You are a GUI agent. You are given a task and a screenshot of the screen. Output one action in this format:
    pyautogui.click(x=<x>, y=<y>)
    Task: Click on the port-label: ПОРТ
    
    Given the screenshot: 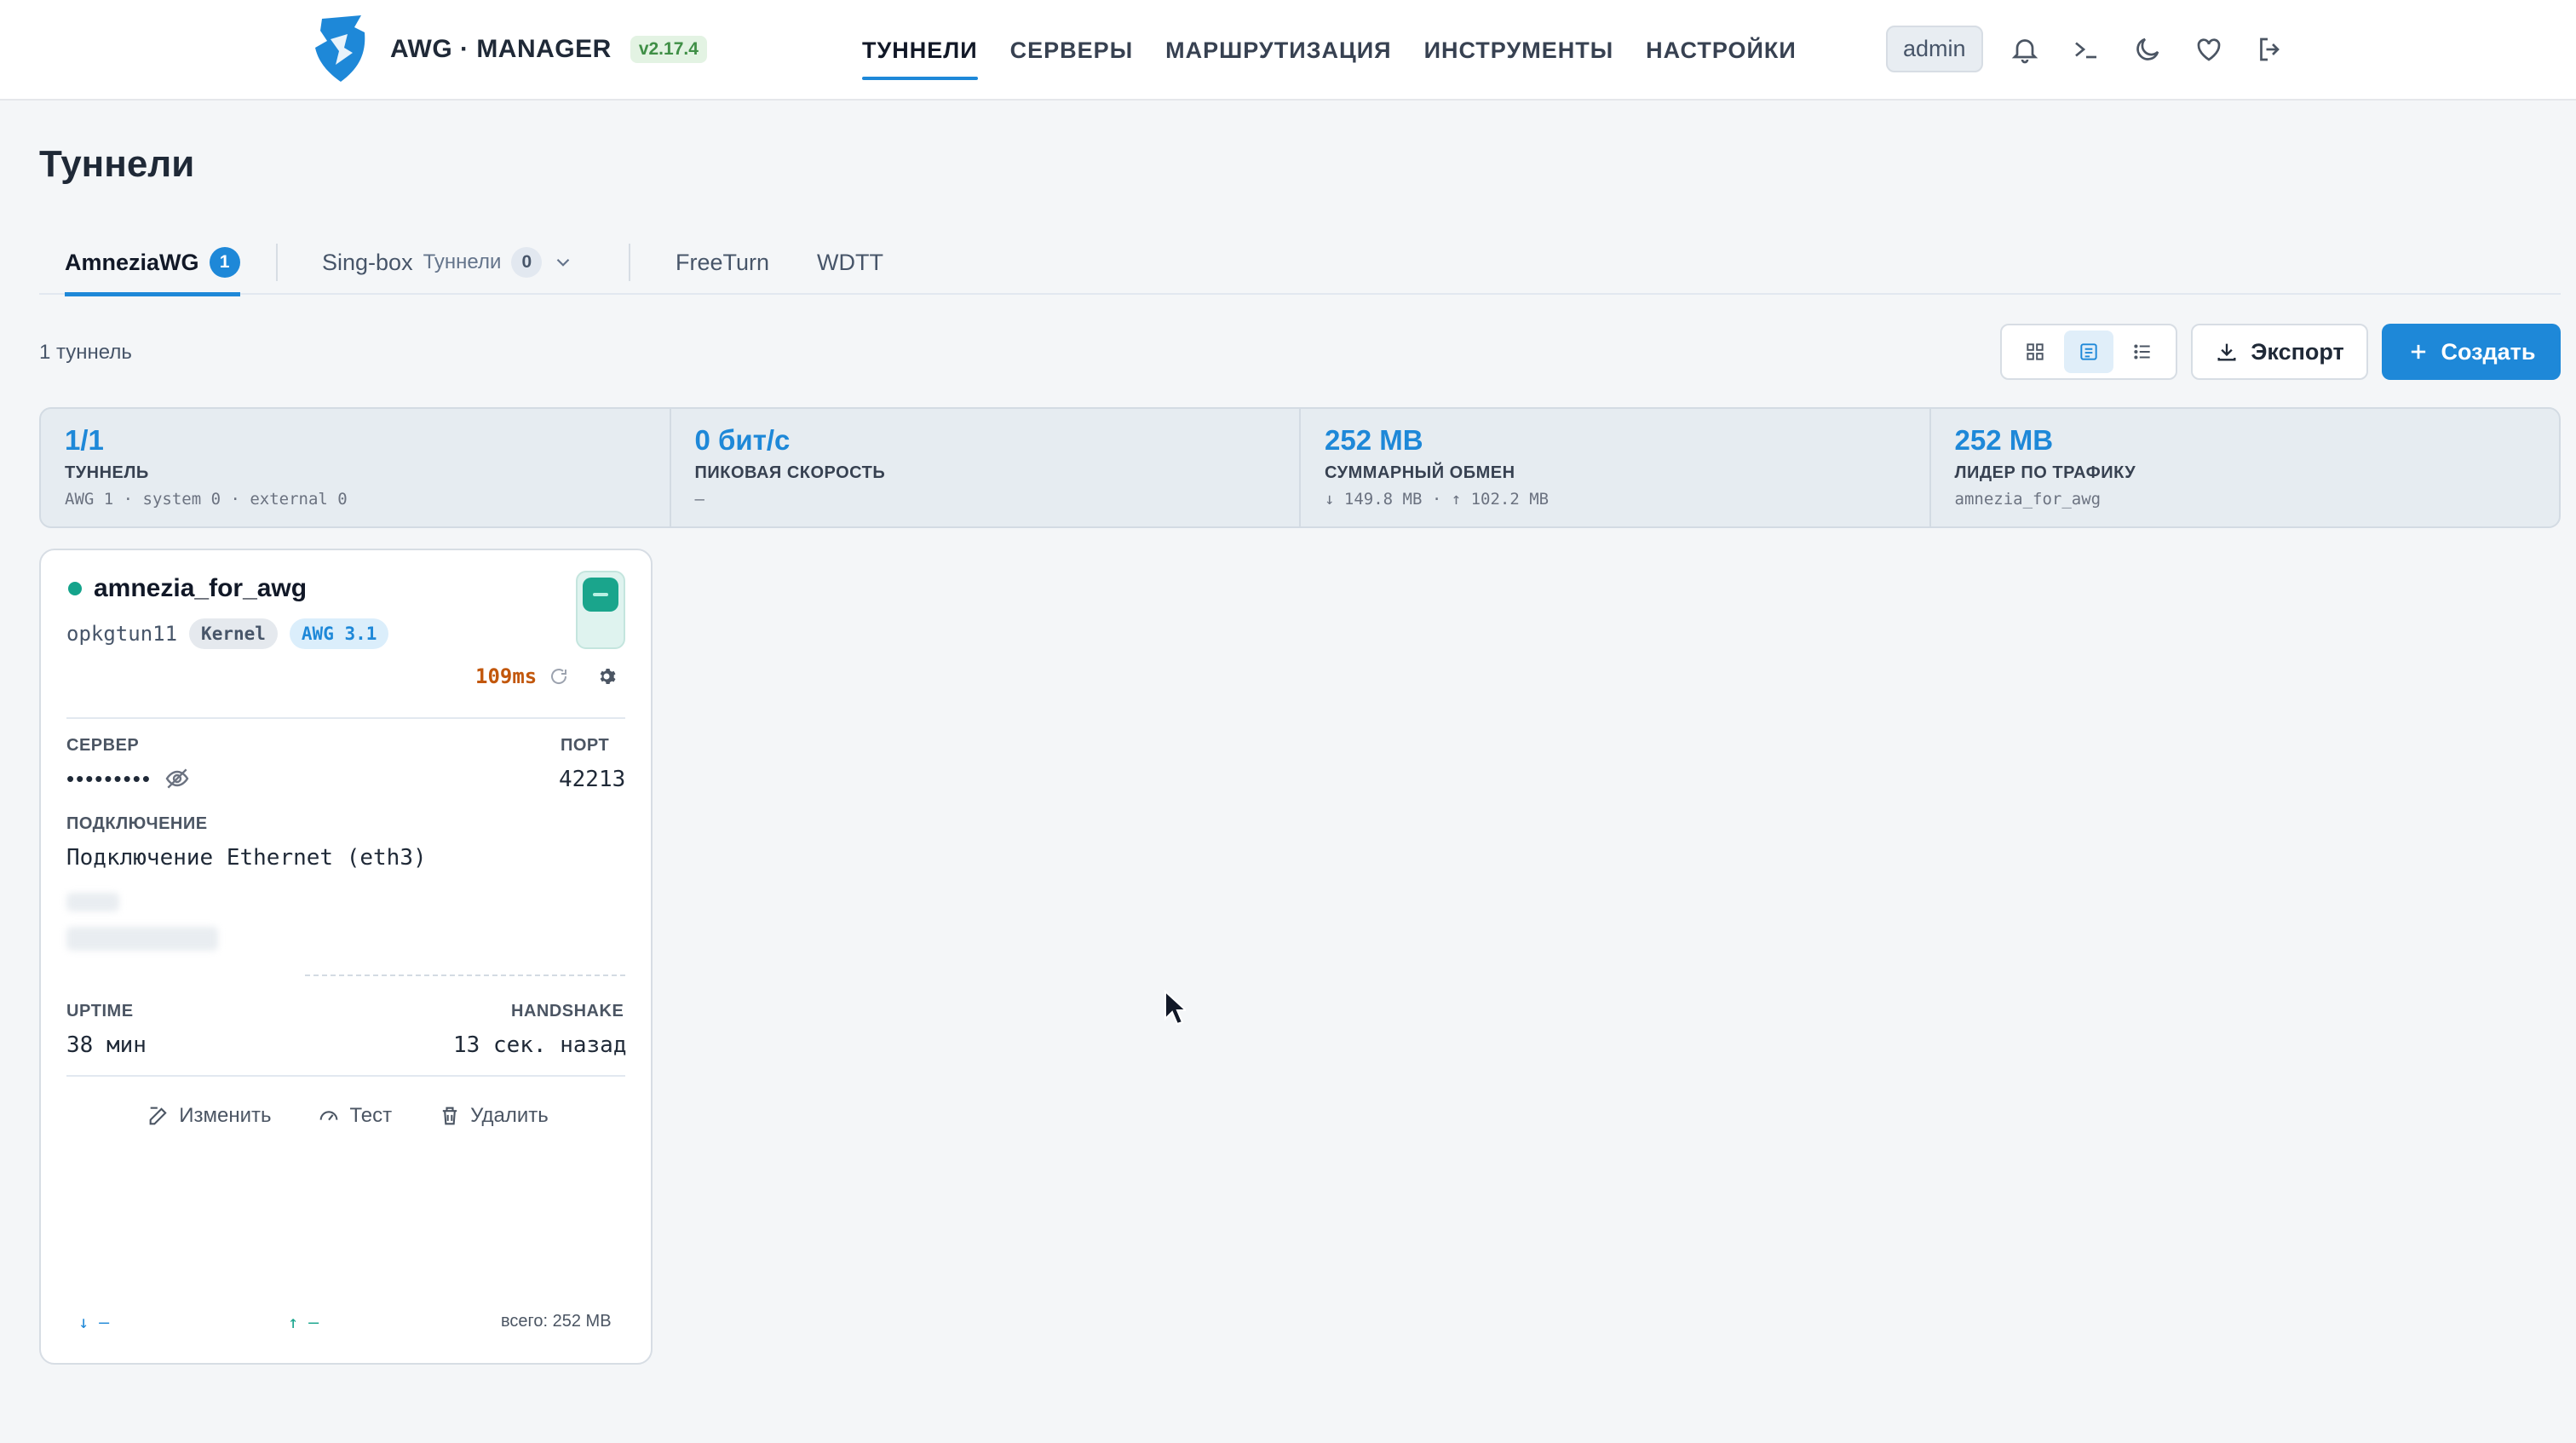 What is the action you would take?
    pyautogui.click(x=585, y=745)
    